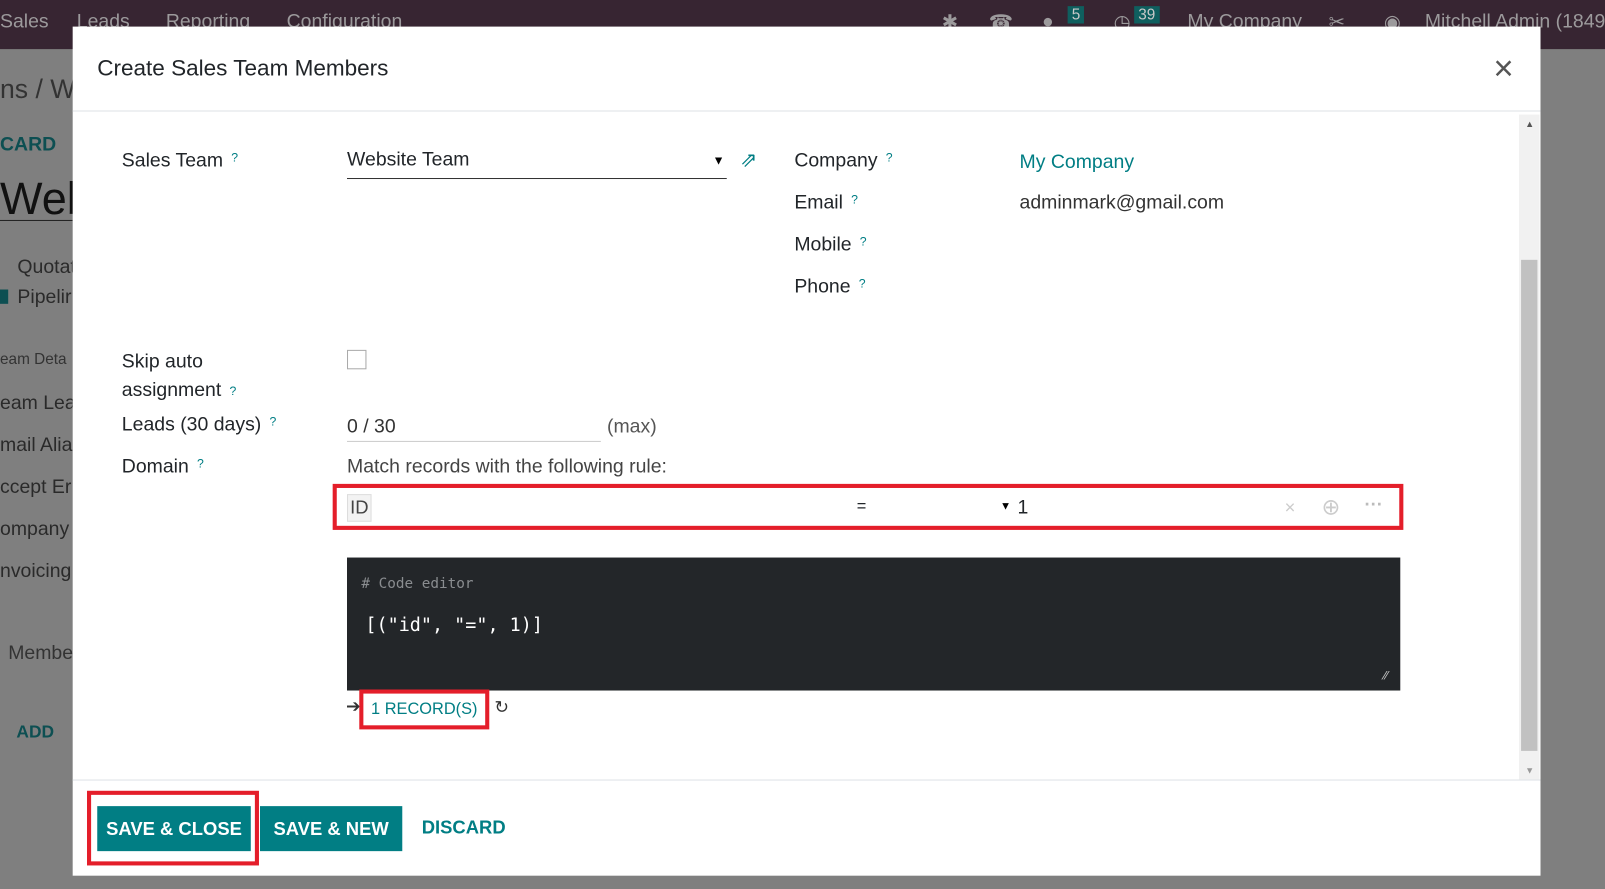  I want to click on bg-checkbox, so click(4, 296).